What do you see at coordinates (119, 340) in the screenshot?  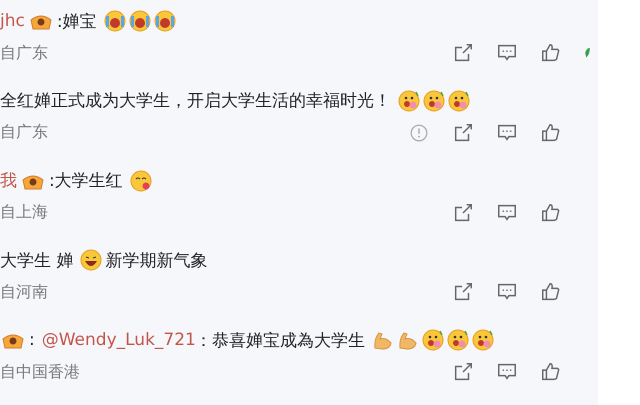 I see `mention-link: @Wendy_Luk_721` at bounding box center [119, 340].